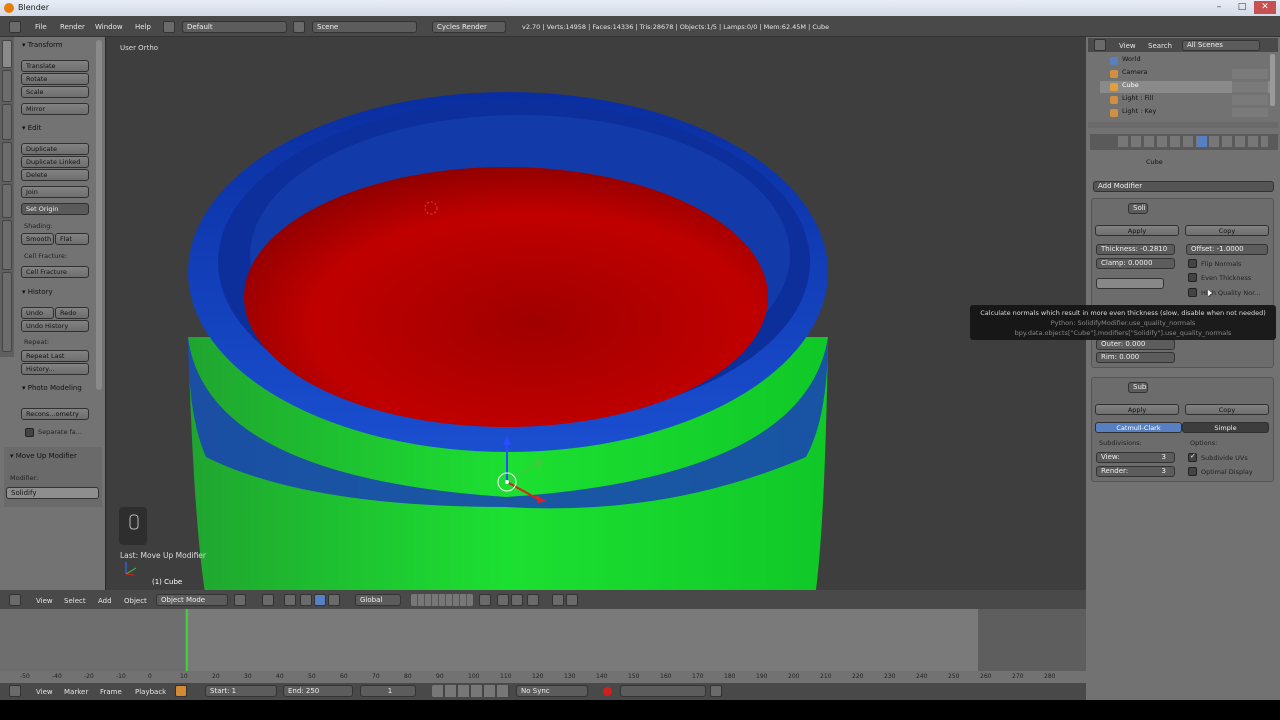  I want to click on undo-button: Undo, so click(37, 313).